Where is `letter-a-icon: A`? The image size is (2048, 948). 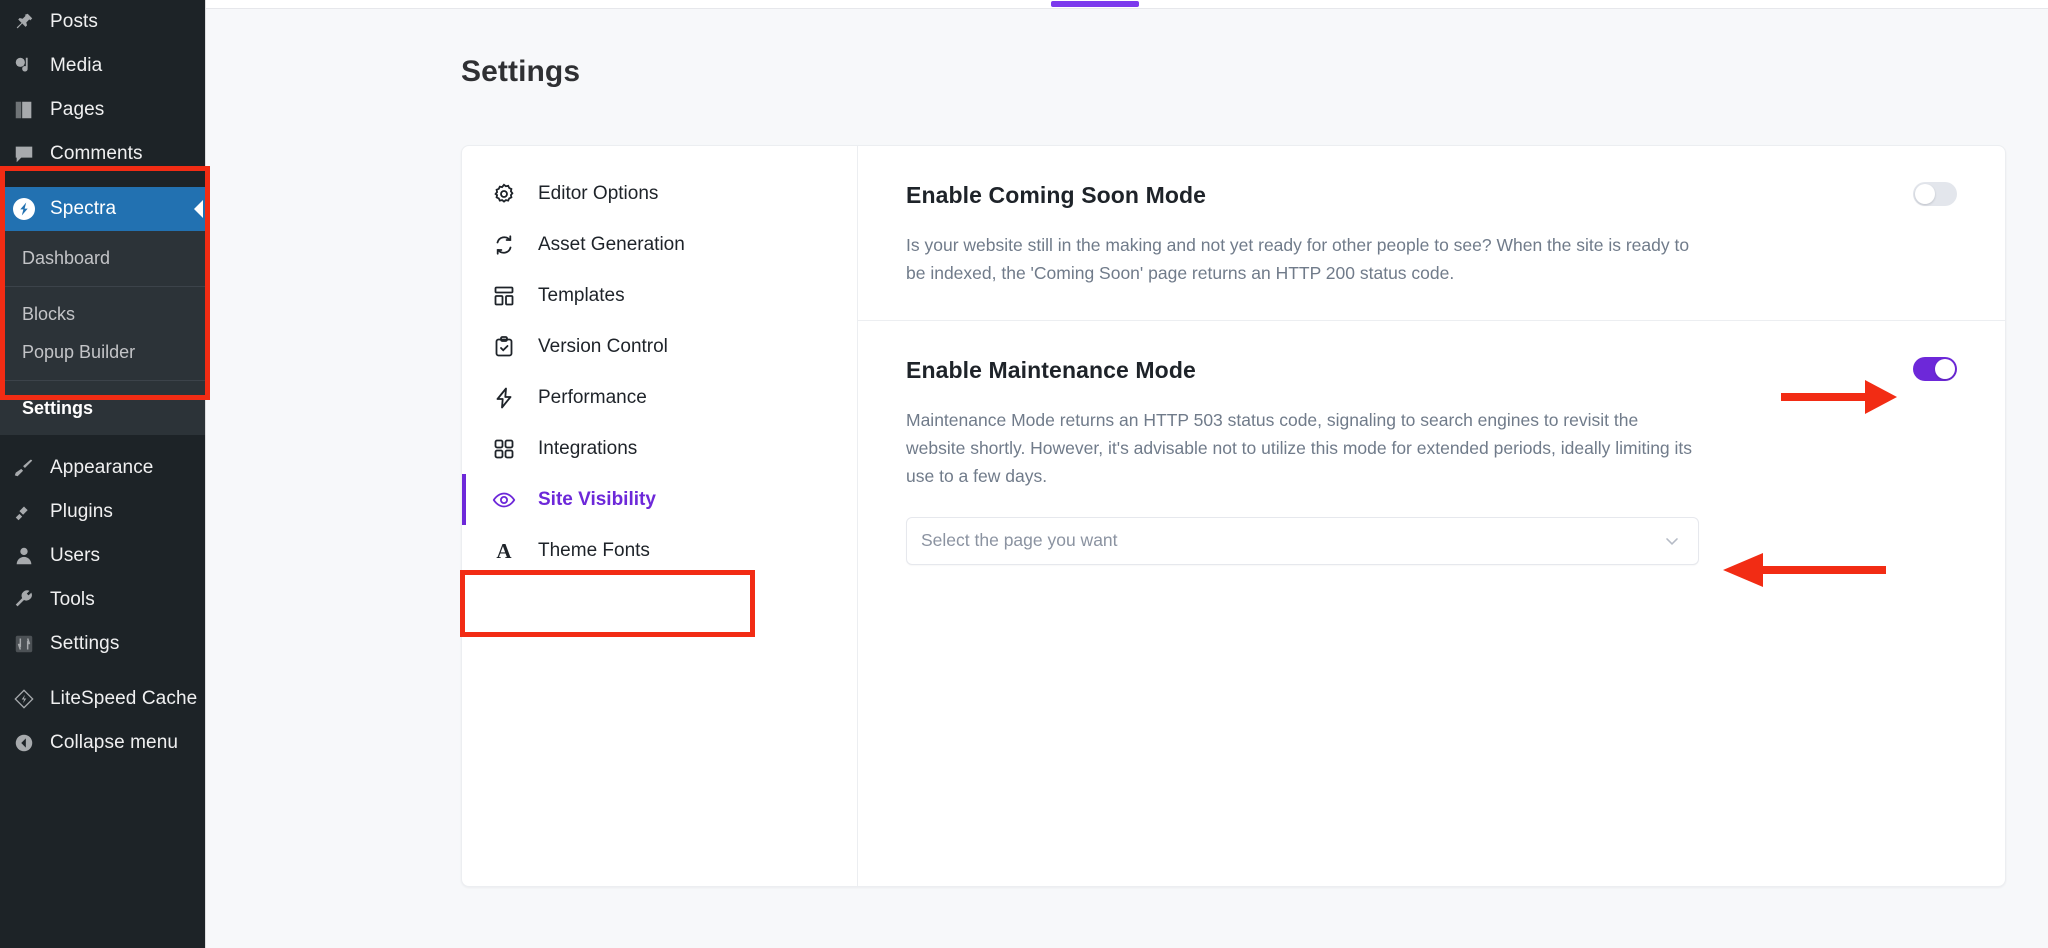 letter-a-icon: A is located at coordinates (504, 551).